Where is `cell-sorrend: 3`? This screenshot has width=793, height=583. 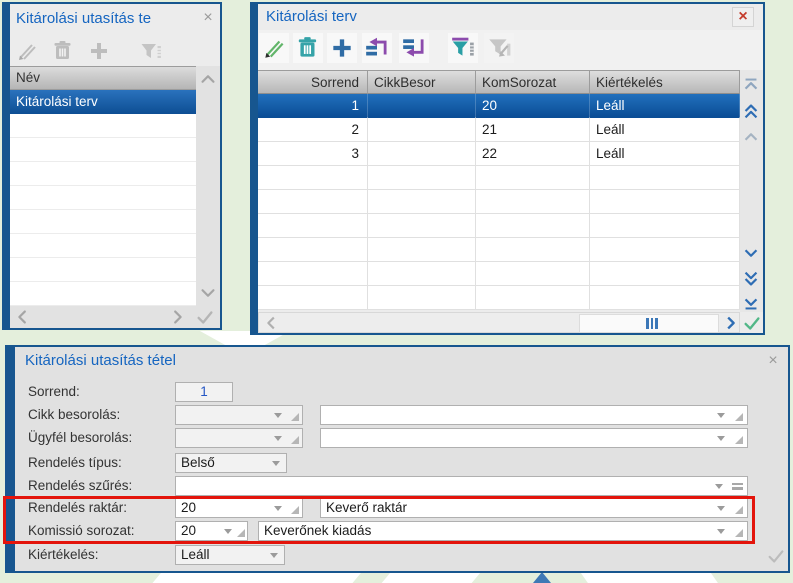 cell-sorrend: 3 is located at coordinates (313, 154).